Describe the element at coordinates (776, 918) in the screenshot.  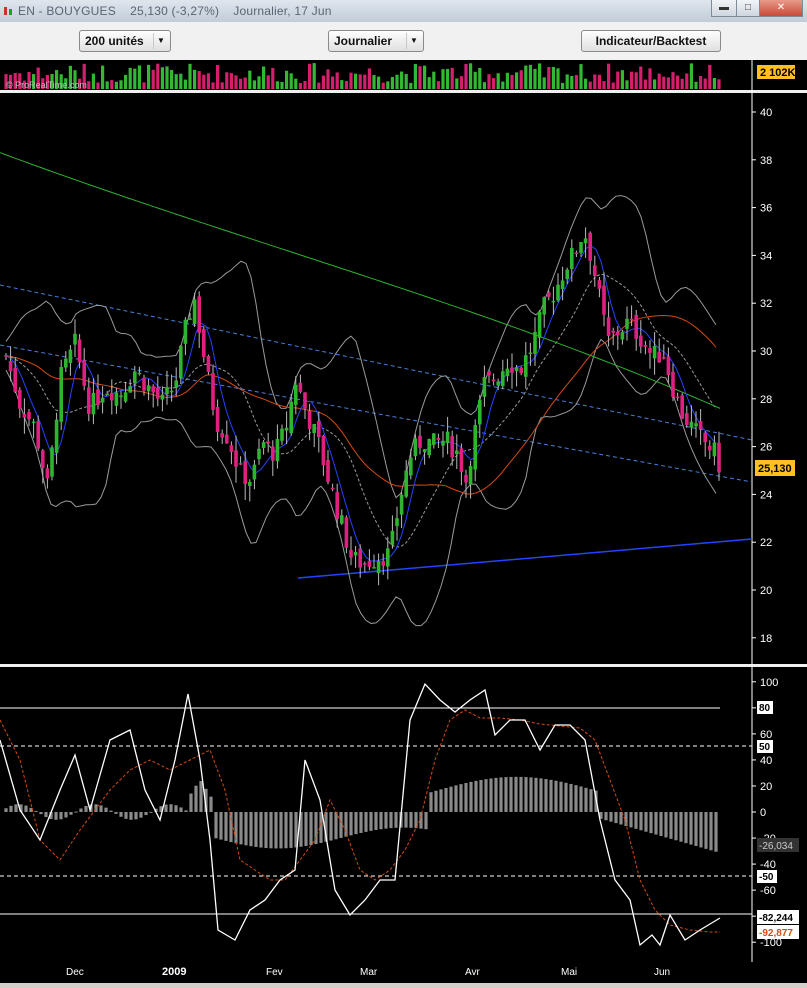
I see `white-line-value: -82,244` at that location.